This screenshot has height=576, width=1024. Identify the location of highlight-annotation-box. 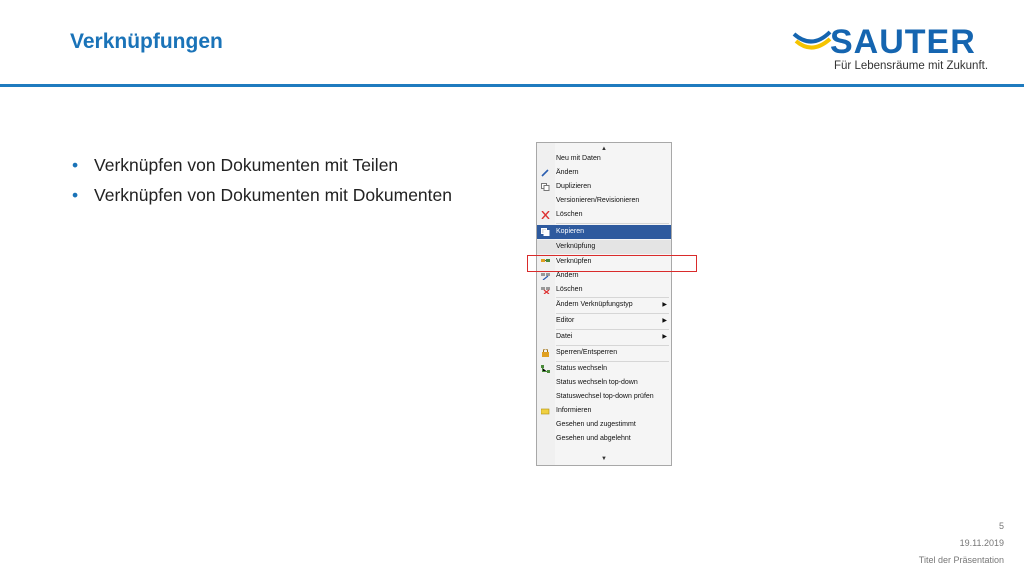
(612, 263).